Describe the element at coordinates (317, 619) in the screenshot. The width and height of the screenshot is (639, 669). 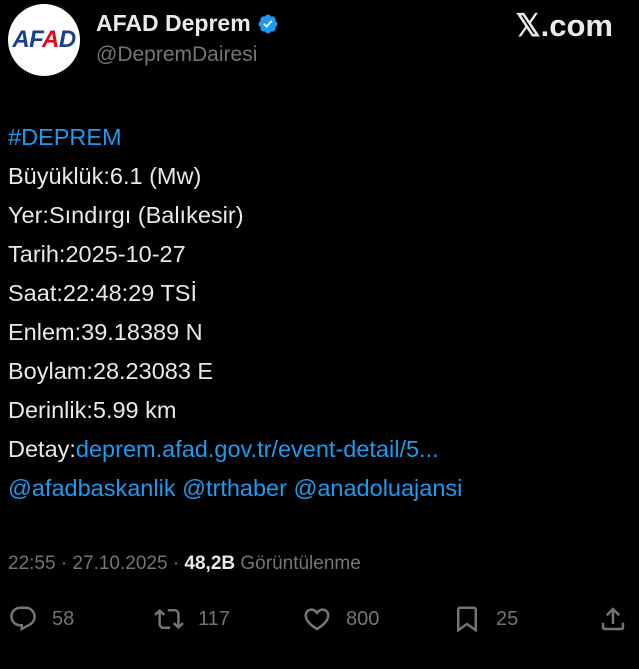
I see `heart-icon` at that location.